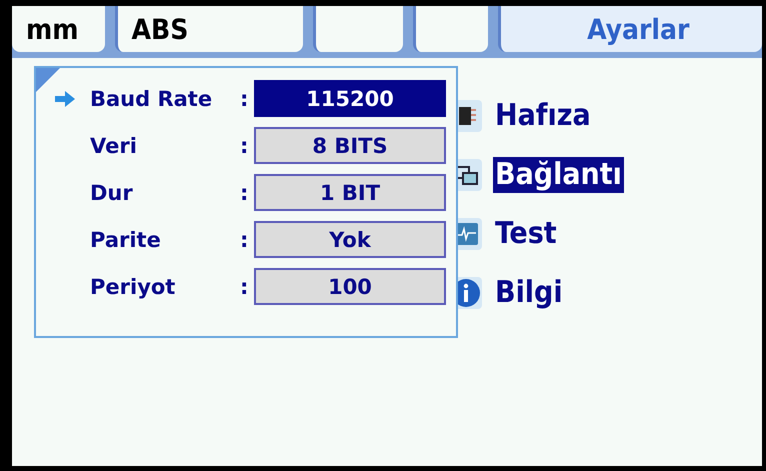 The width and height of the screenshot is (766, 471). What do you see at coordinates (126, 240) in the screenshot?
I see `setting-label: Parite` at bounding box center [126, 240].